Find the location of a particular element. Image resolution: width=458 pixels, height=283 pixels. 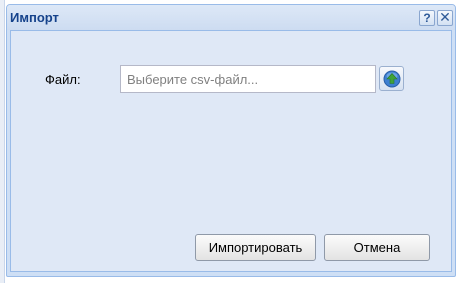

dialog-title: Импорт is located at coordinates (34, 17).